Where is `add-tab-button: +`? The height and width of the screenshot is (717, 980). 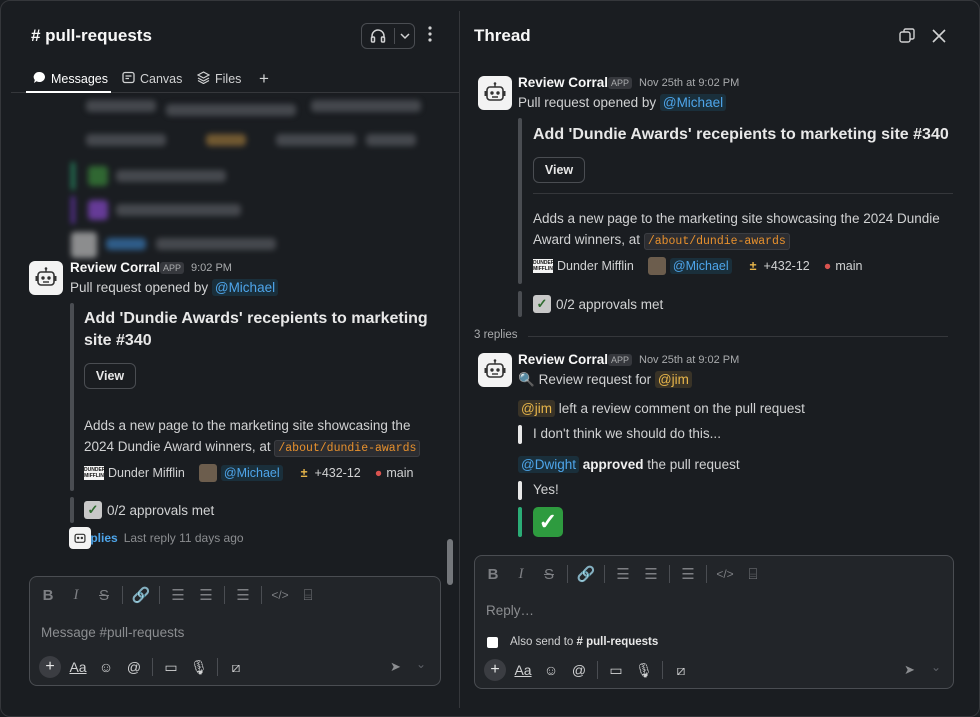 add-tab-button: + is located at coordinates (264, 79).